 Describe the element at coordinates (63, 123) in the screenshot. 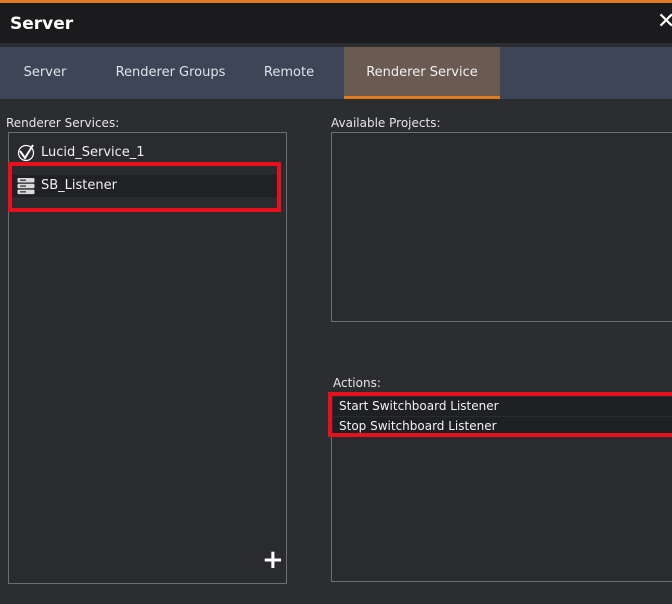

I see `renderer-services-label: Renderer Services:` at that location.